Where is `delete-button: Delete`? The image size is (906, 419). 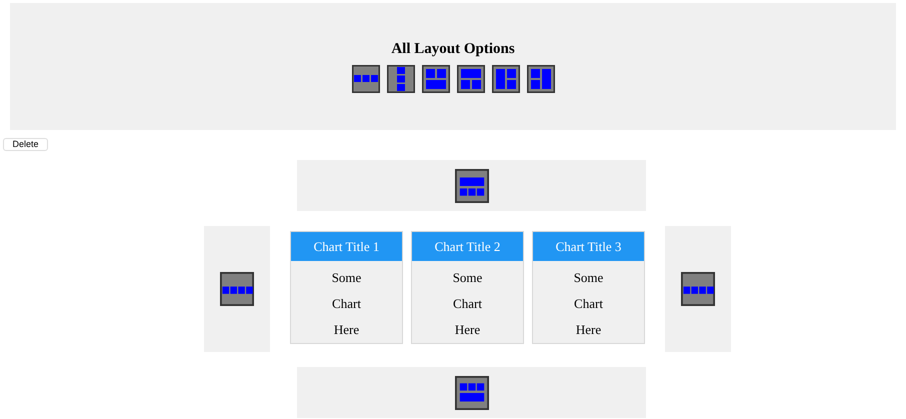 delete-button: Delete is located at coordinates (25, 144).